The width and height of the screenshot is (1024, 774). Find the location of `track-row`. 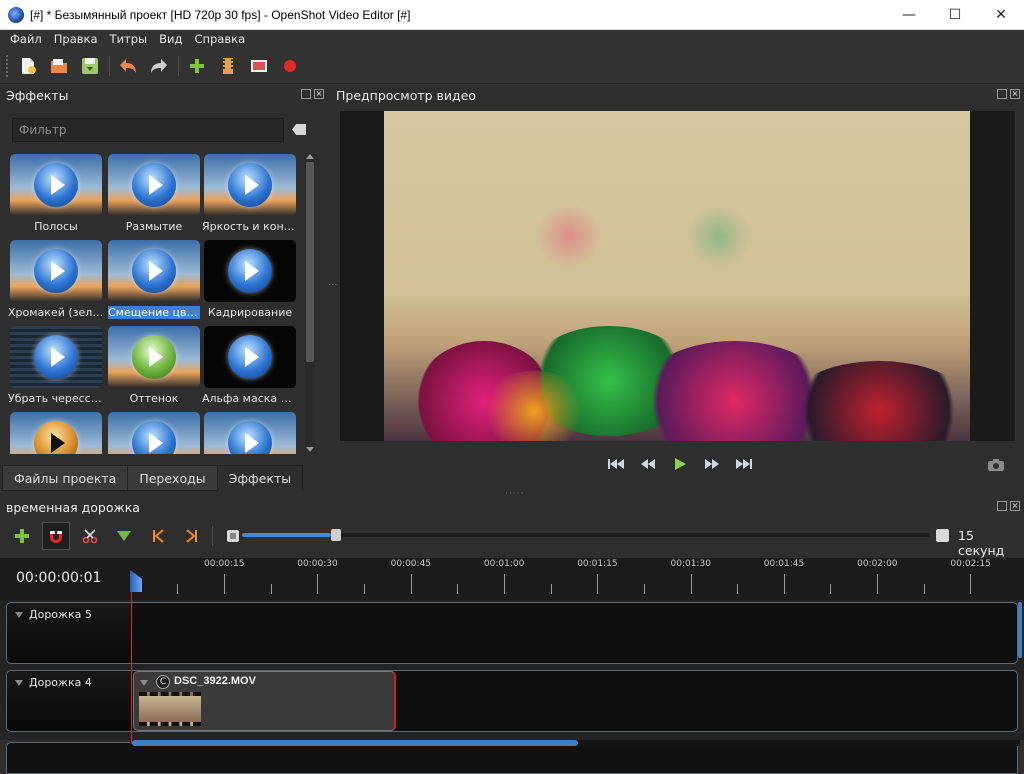

track-row is located at coordinates (512, 758).